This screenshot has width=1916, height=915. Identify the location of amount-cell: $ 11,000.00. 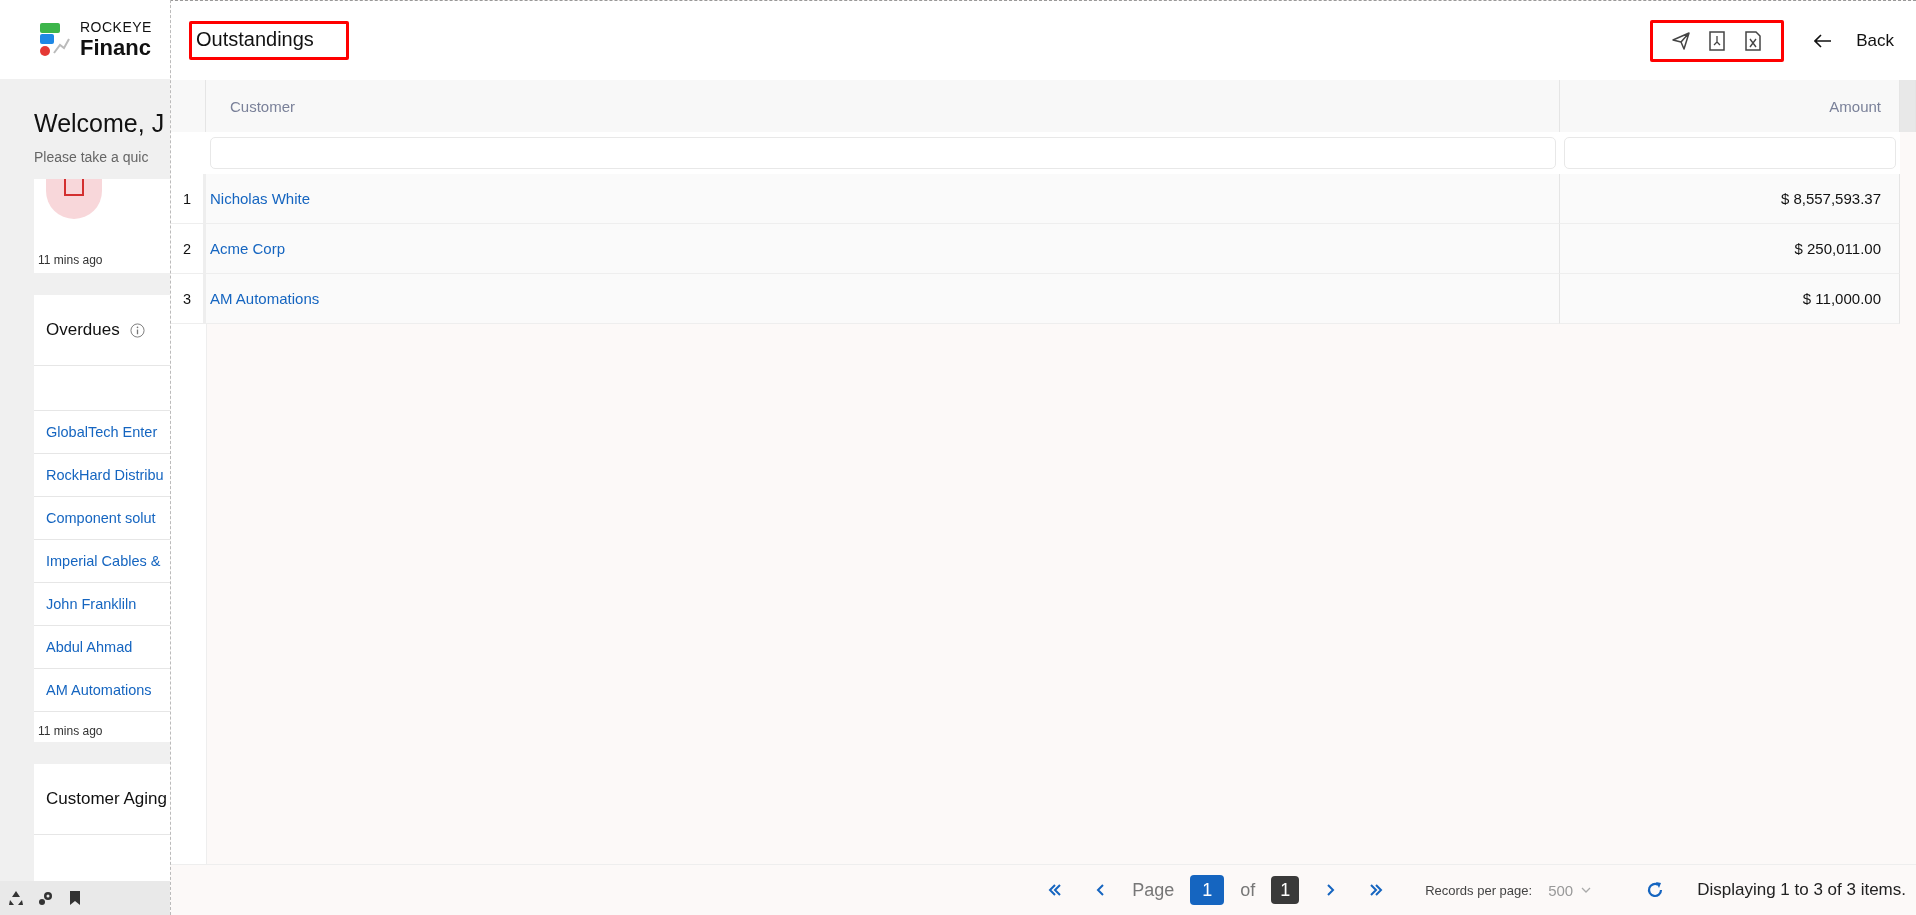
(1730, 299).